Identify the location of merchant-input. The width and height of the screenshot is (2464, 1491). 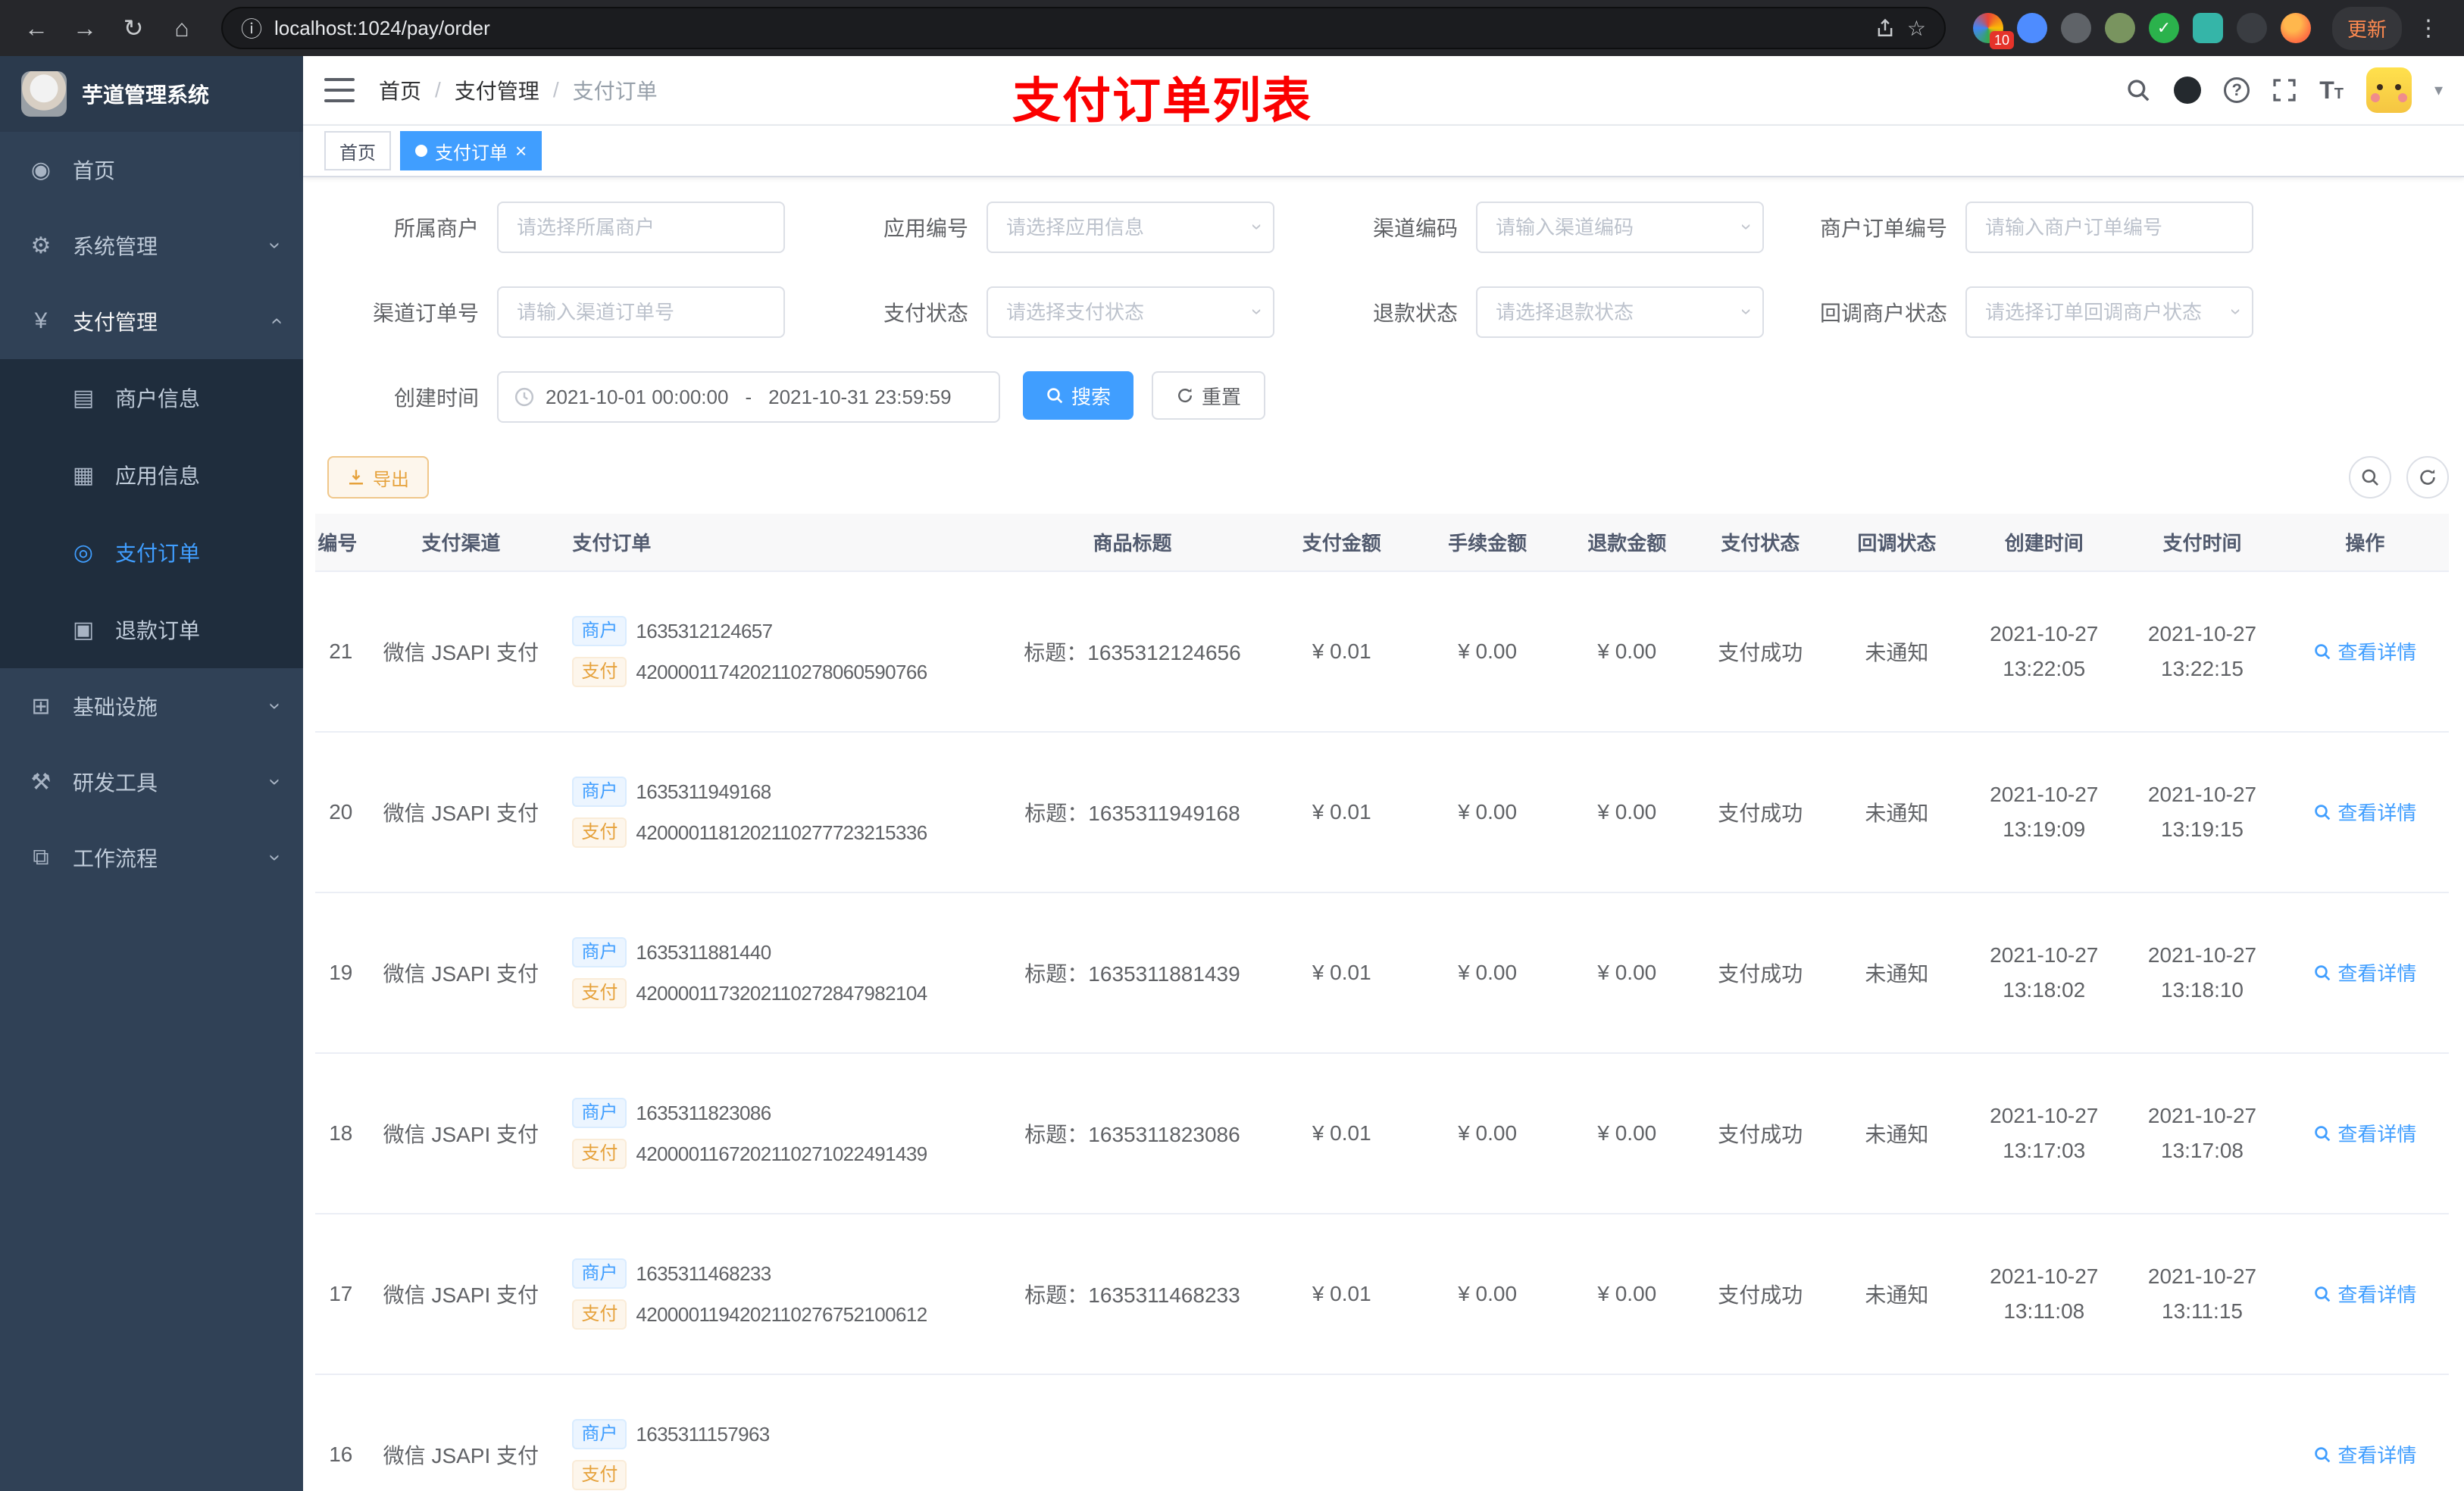
(641, 227).